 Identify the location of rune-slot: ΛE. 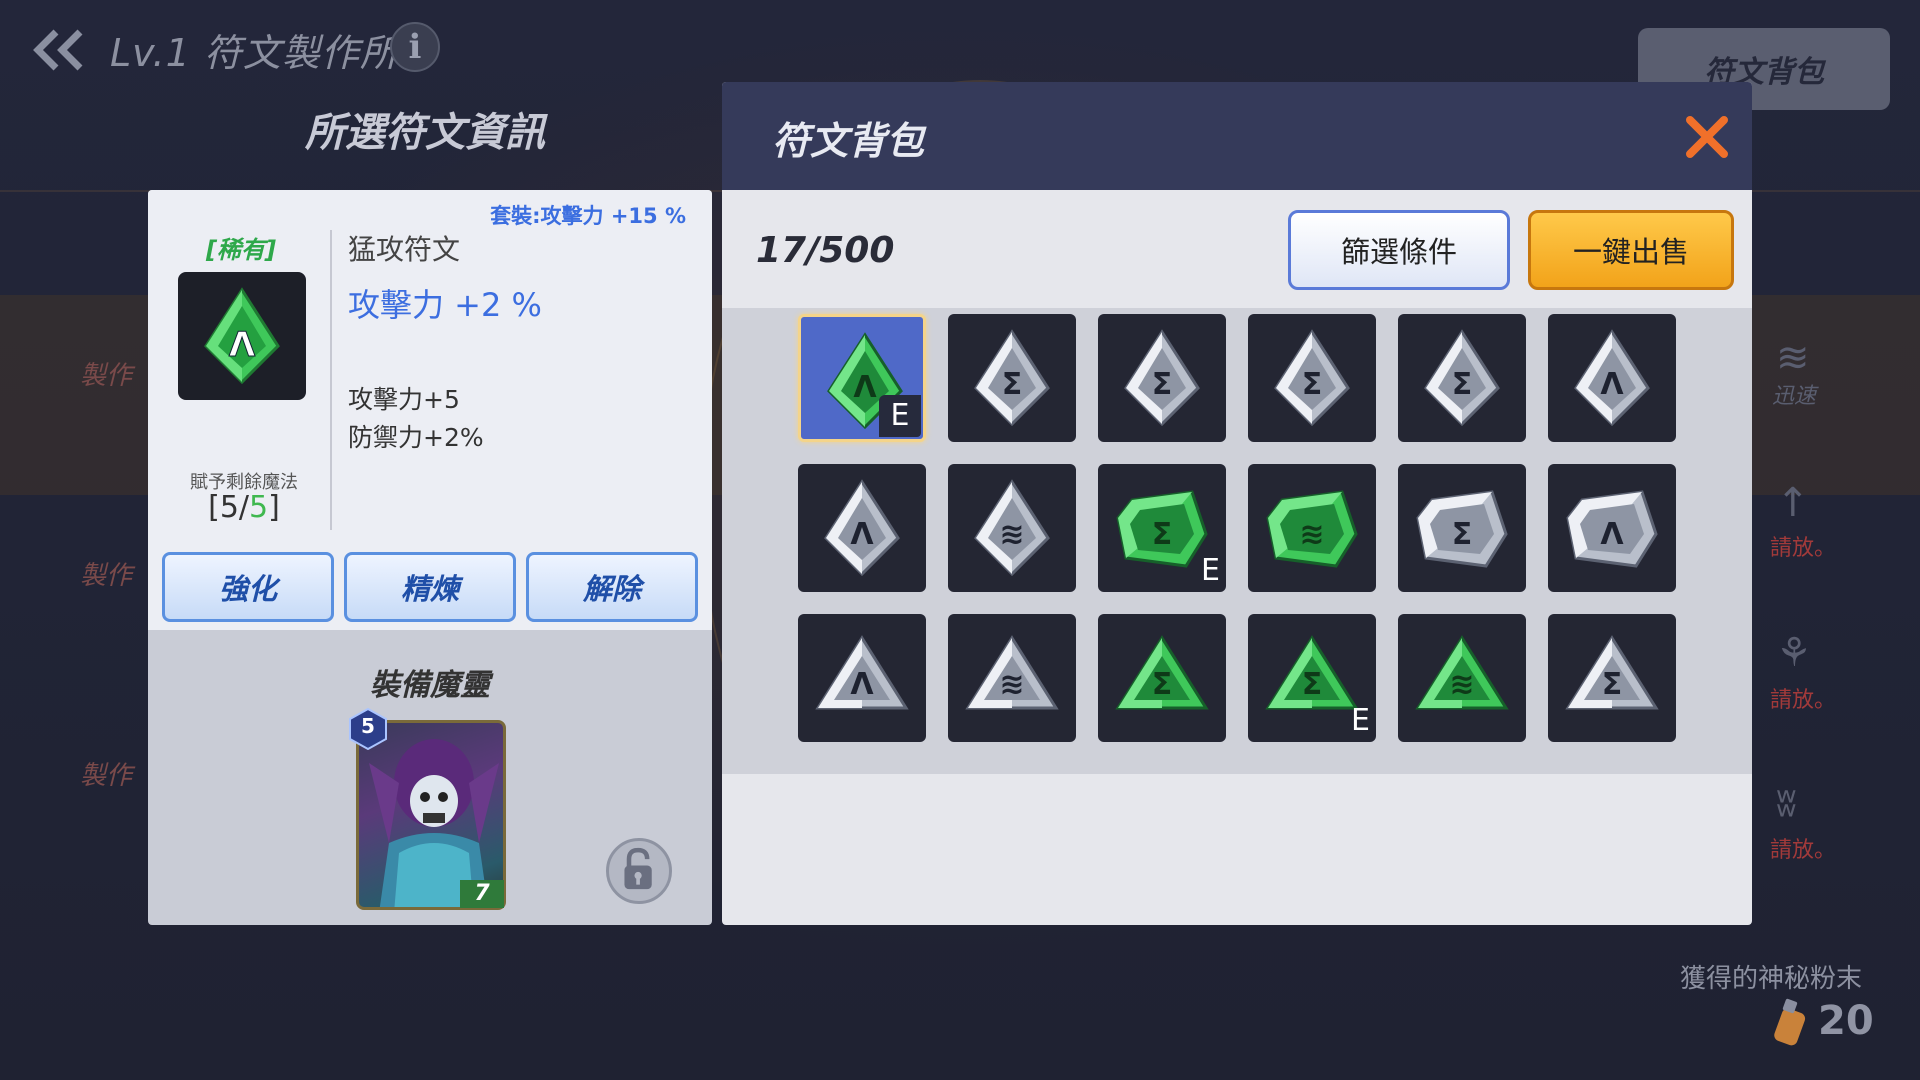
(862, 378).